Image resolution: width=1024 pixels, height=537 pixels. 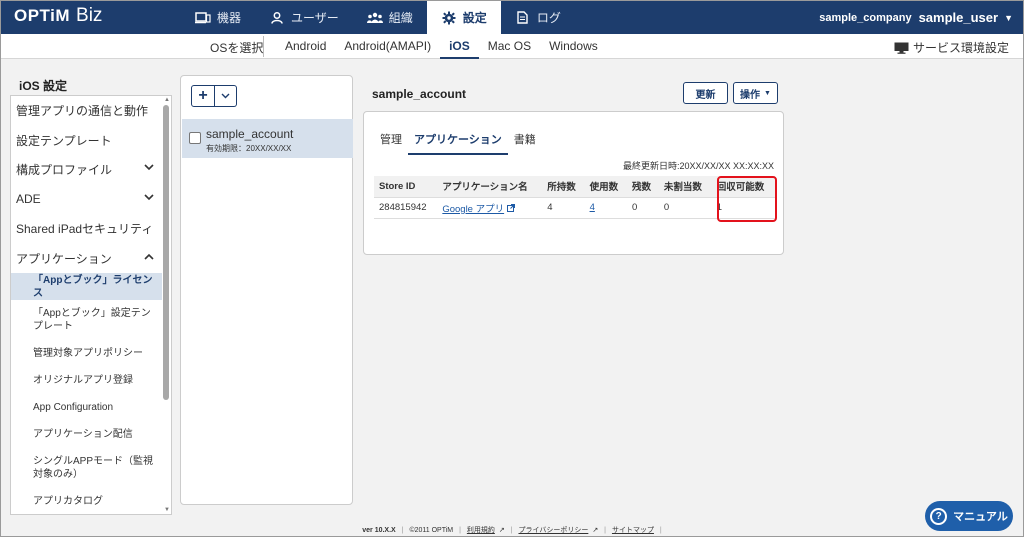 I want to click on nav-settings: 設定, so click(x=463, y=17).